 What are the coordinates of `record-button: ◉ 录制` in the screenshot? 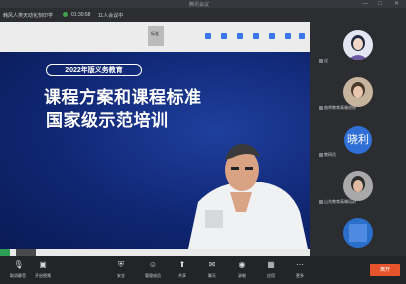 It's located at (242, 269).